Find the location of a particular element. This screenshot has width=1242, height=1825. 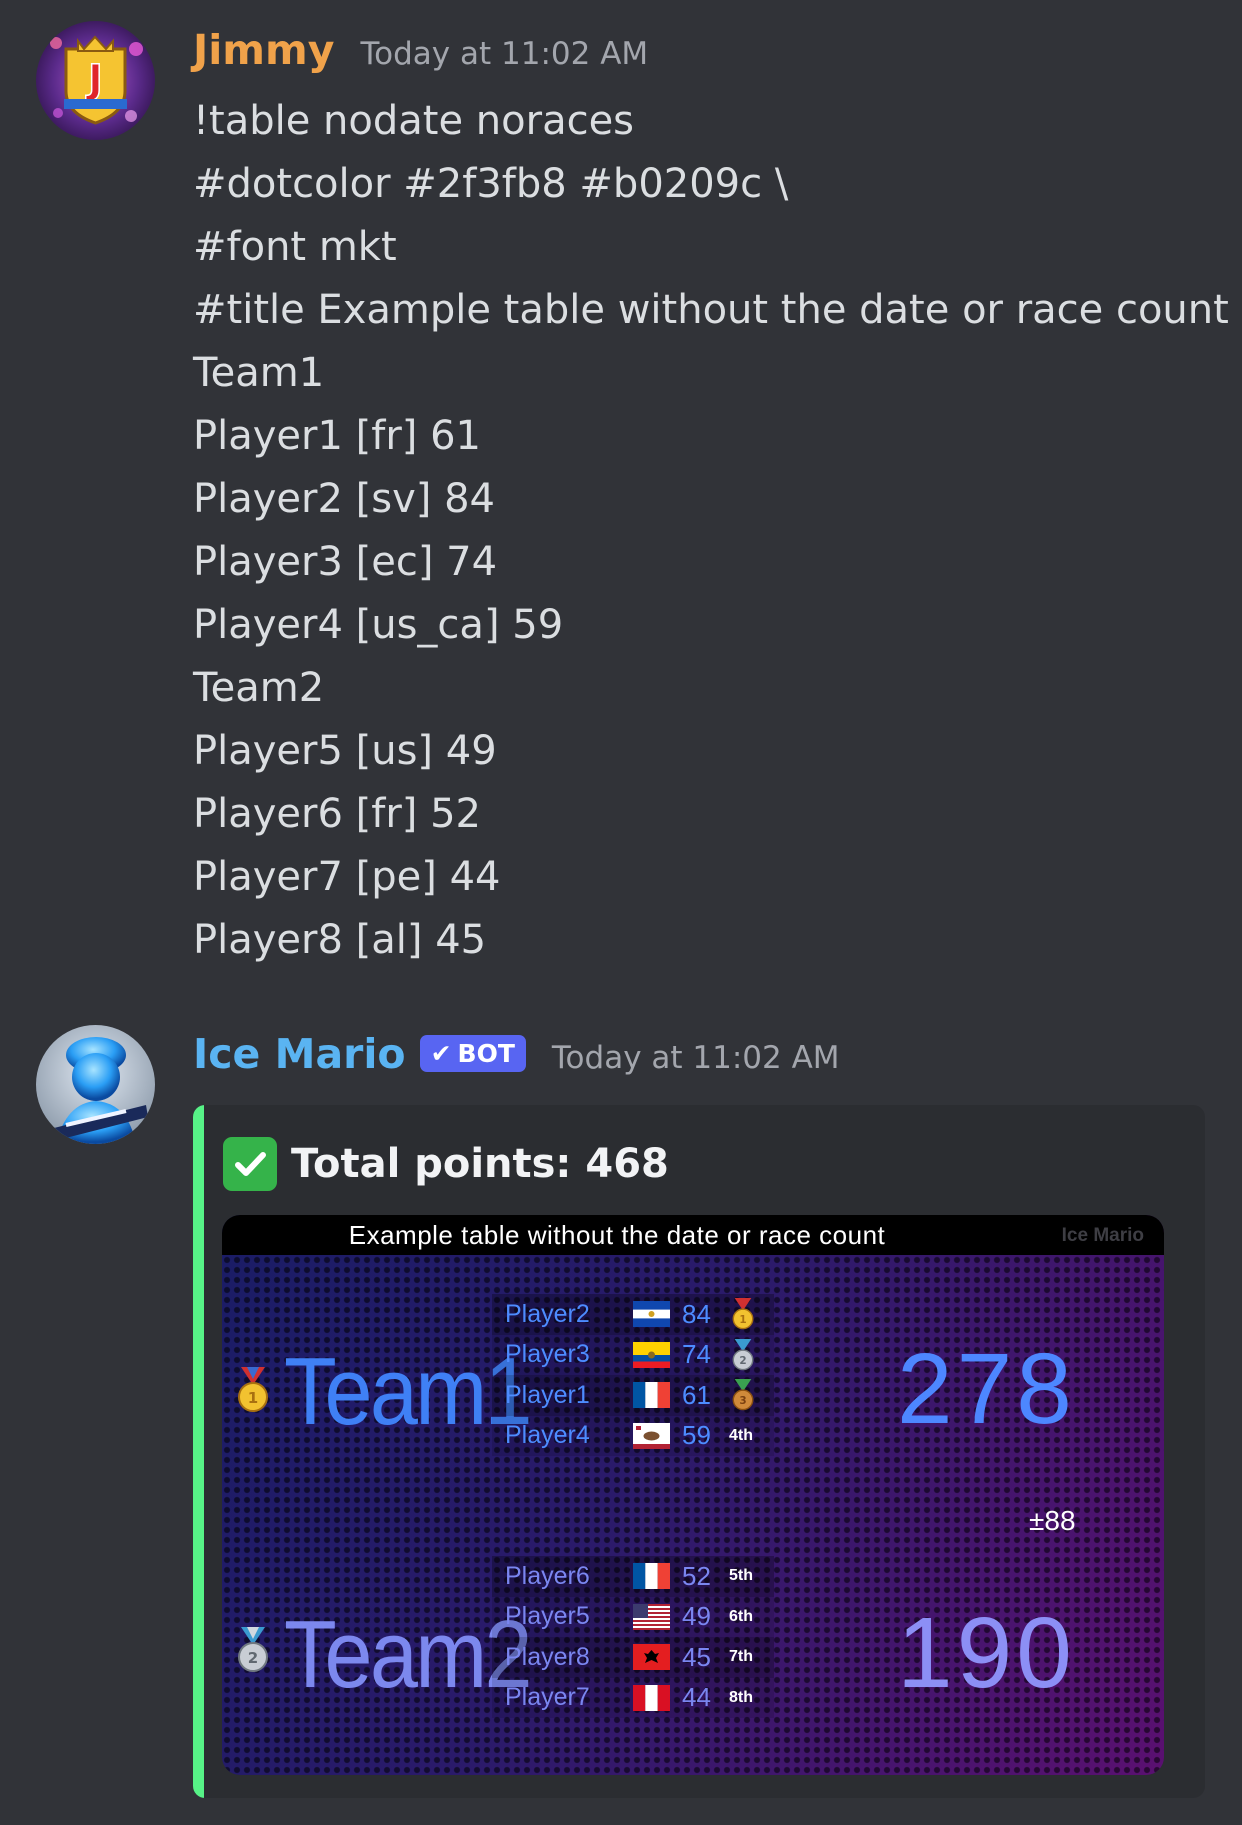

player-name: Player5 is located at coordinates (547, 1616).